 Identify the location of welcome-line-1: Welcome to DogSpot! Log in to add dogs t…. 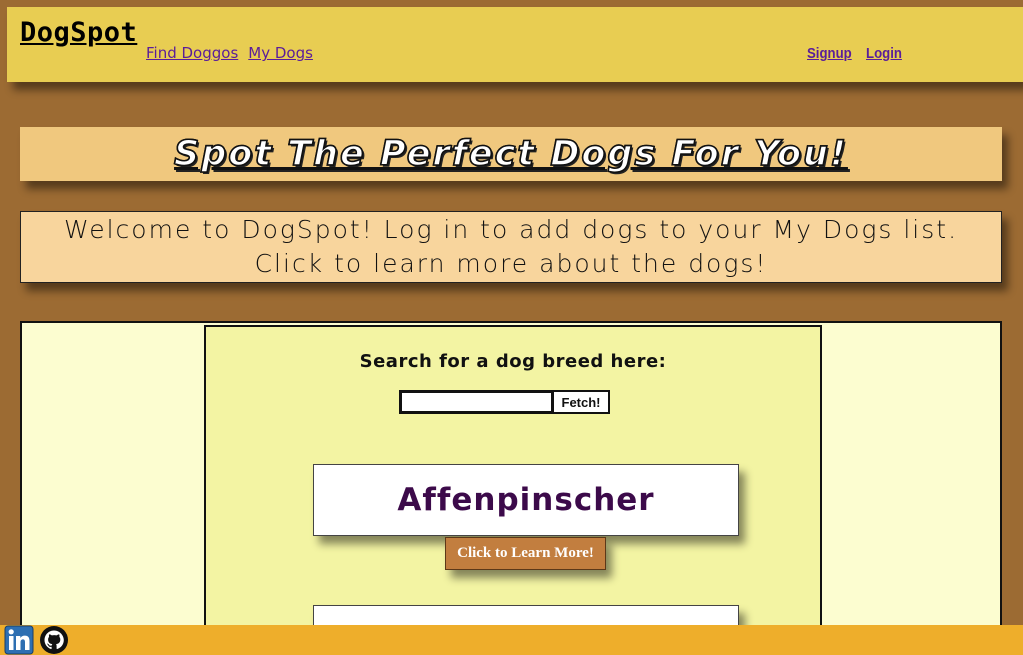
(511, 229).